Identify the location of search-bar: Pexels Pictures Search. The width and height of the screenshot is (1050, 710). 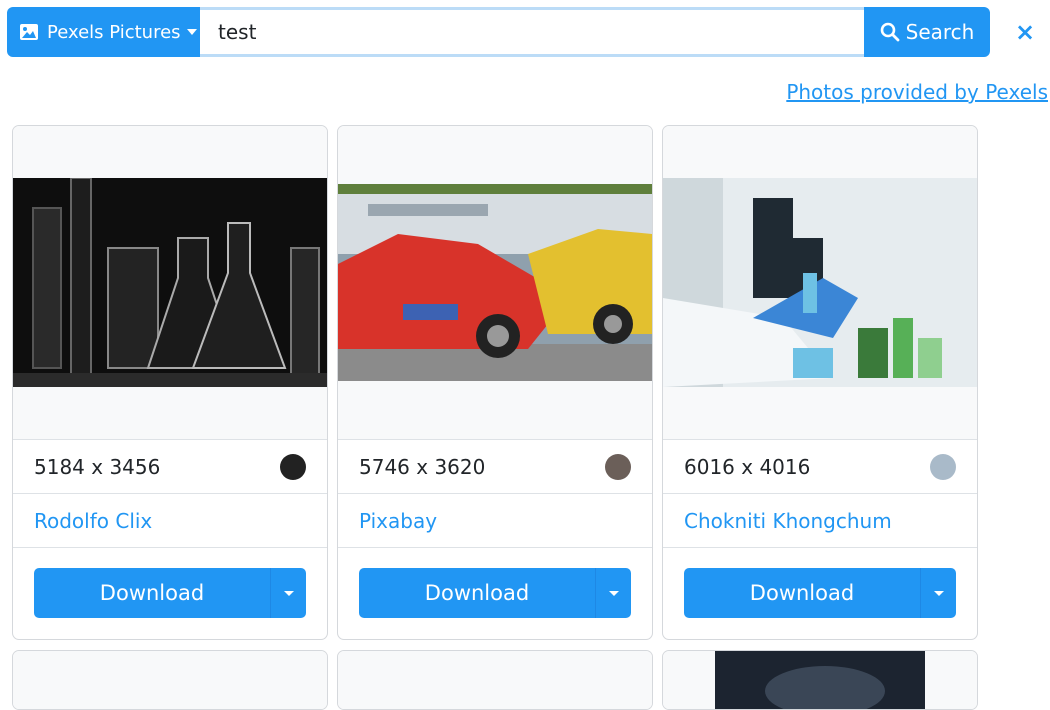
(498, 32).